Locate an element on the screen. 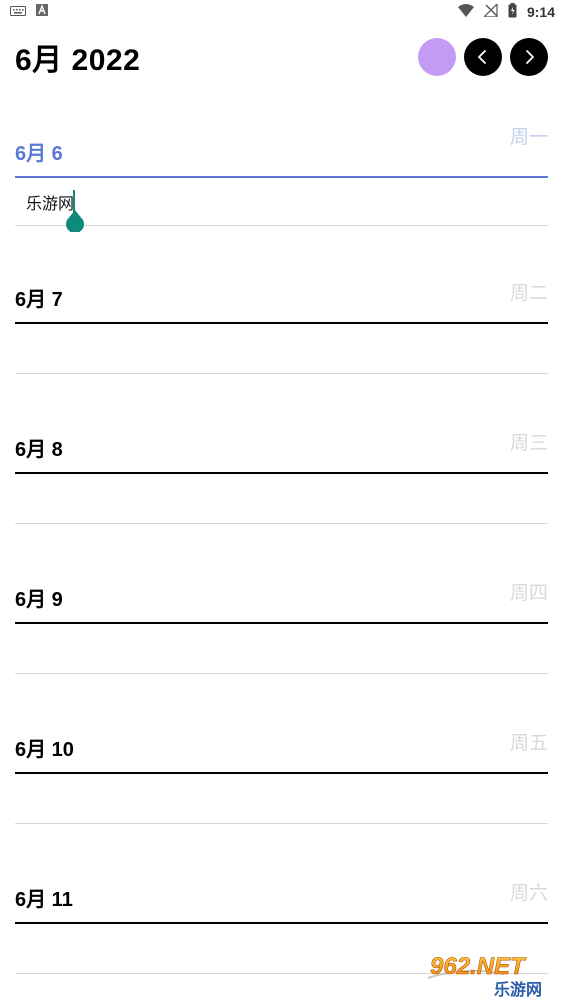  day-label: 6月 9 is located at coordinates (39, 600).